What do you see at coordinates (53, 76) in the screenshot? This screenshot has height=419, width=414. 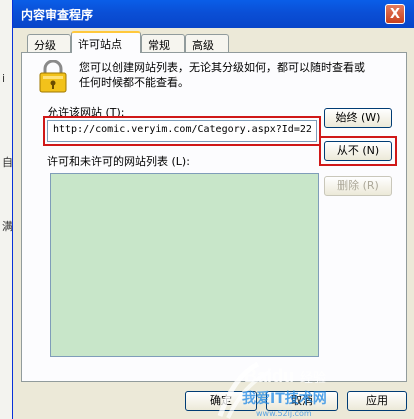 I see `lock-icon` at bounding box center [53, 76].